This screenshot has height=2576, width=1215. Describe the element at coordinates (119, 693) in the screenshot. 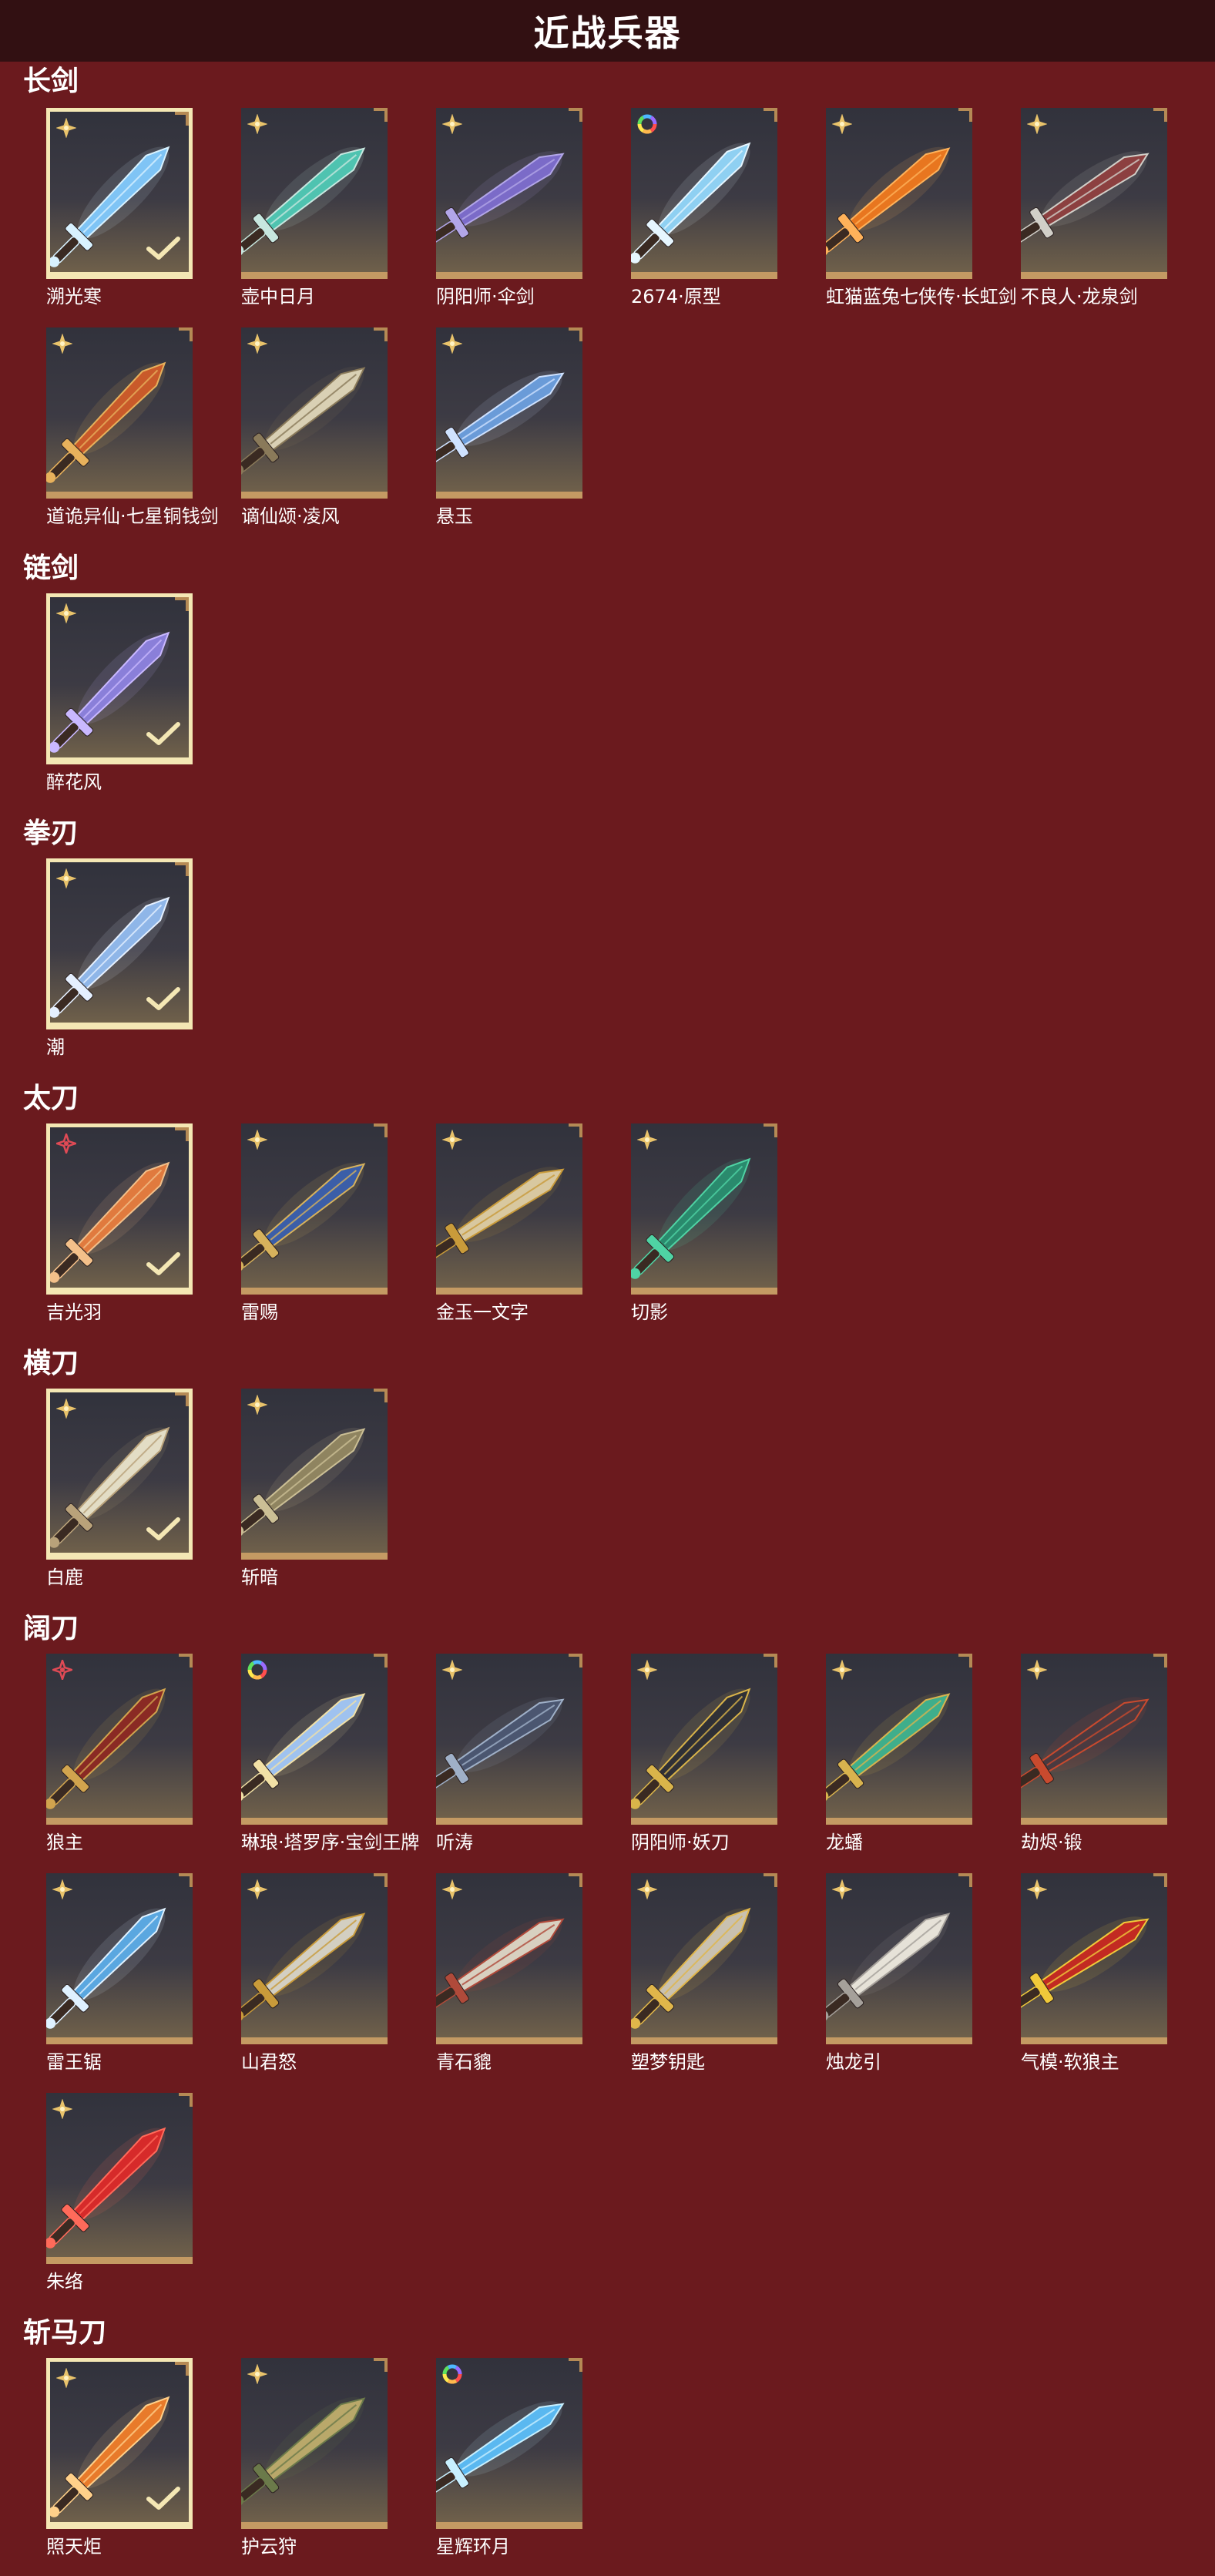

I see `weapon-card: 醉花风` at that location.